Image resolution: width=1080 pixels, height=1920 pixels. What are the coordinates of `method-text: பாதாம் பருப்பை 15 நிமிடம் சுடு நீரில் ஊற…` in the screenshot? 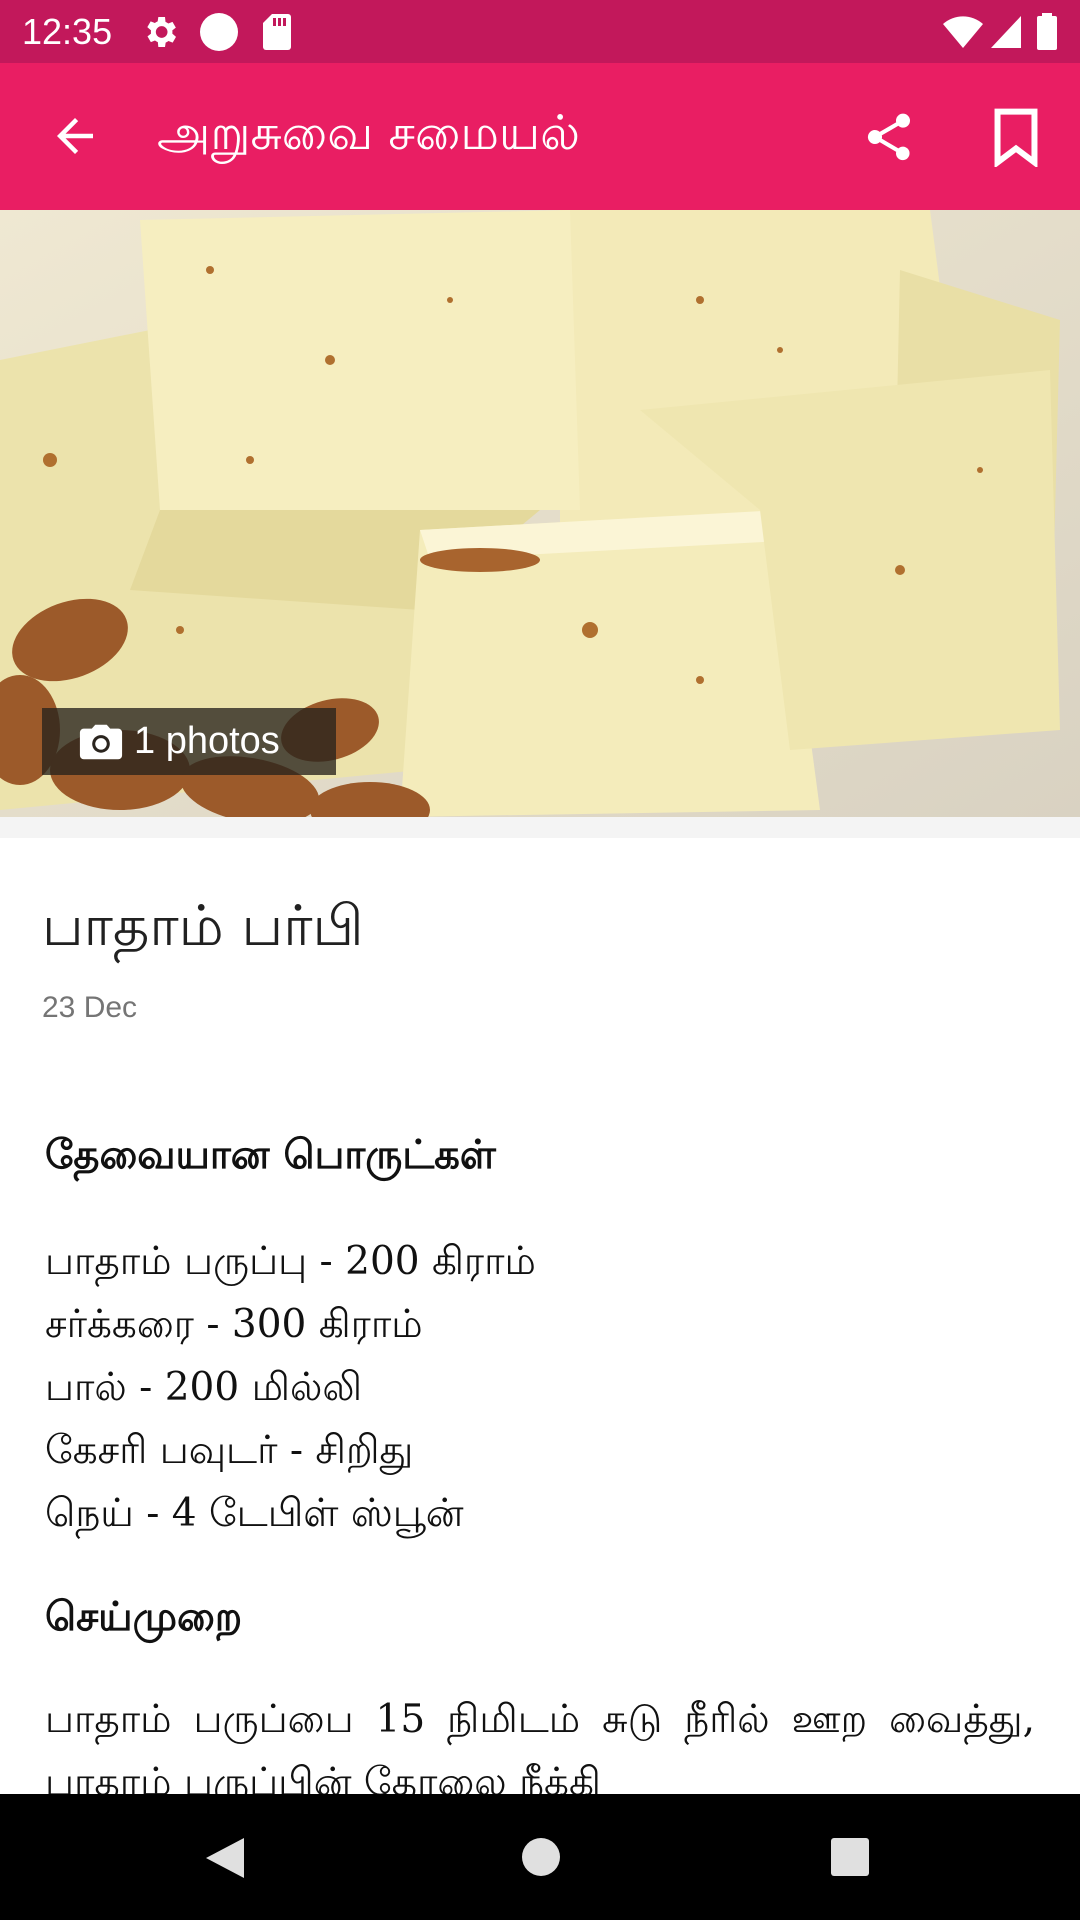 It's located at (540, 1745).